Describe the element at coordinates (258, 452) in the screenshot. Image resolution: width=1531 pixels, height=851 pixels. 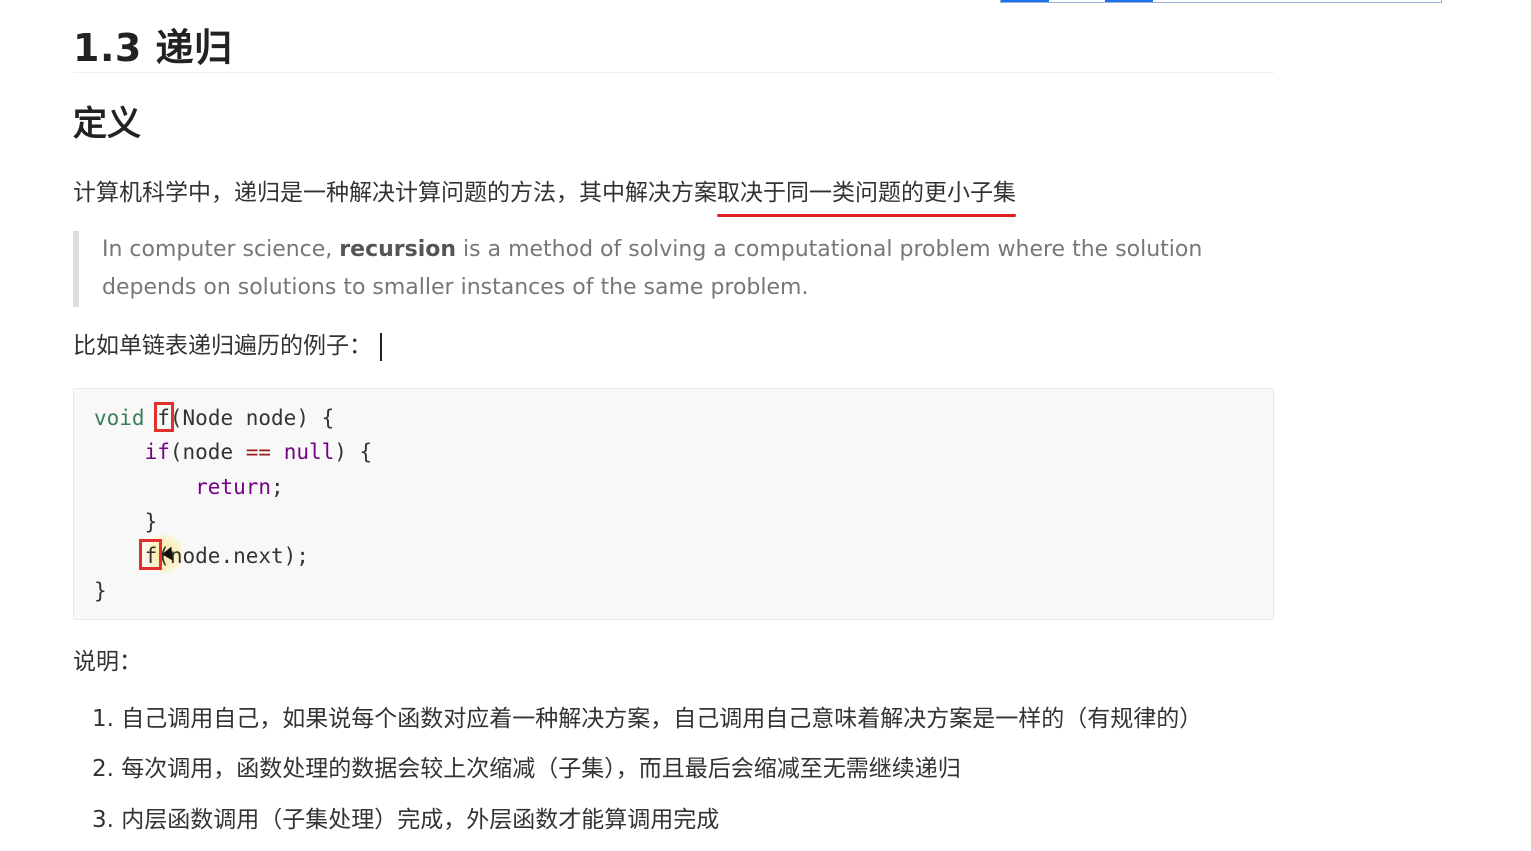
I see `code-operator: ==` at that location.